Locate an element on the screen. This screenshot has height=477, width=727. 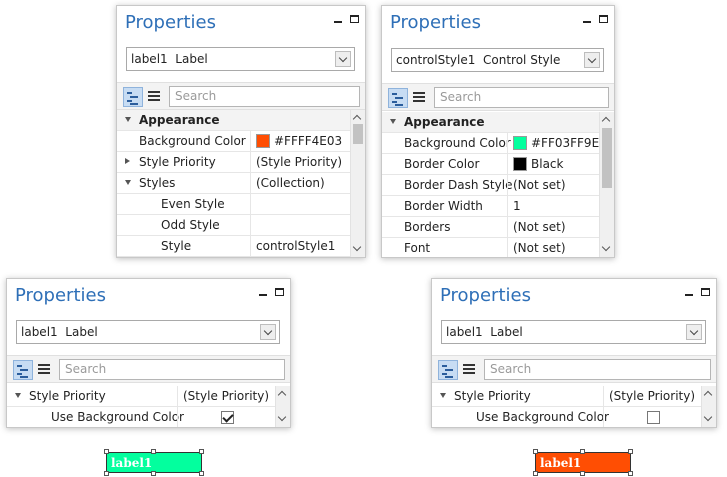
expand-arrow-icon is located at coordinates (127, 161).